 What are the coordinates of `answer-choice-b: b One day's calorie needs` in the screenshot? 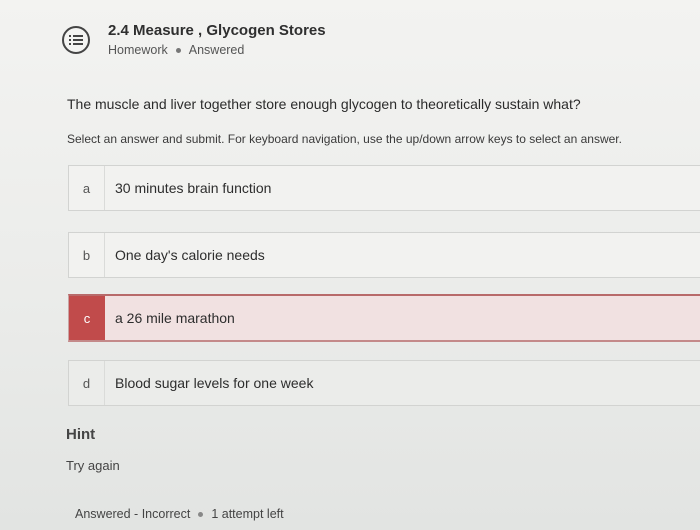 It's located at (384, 255).